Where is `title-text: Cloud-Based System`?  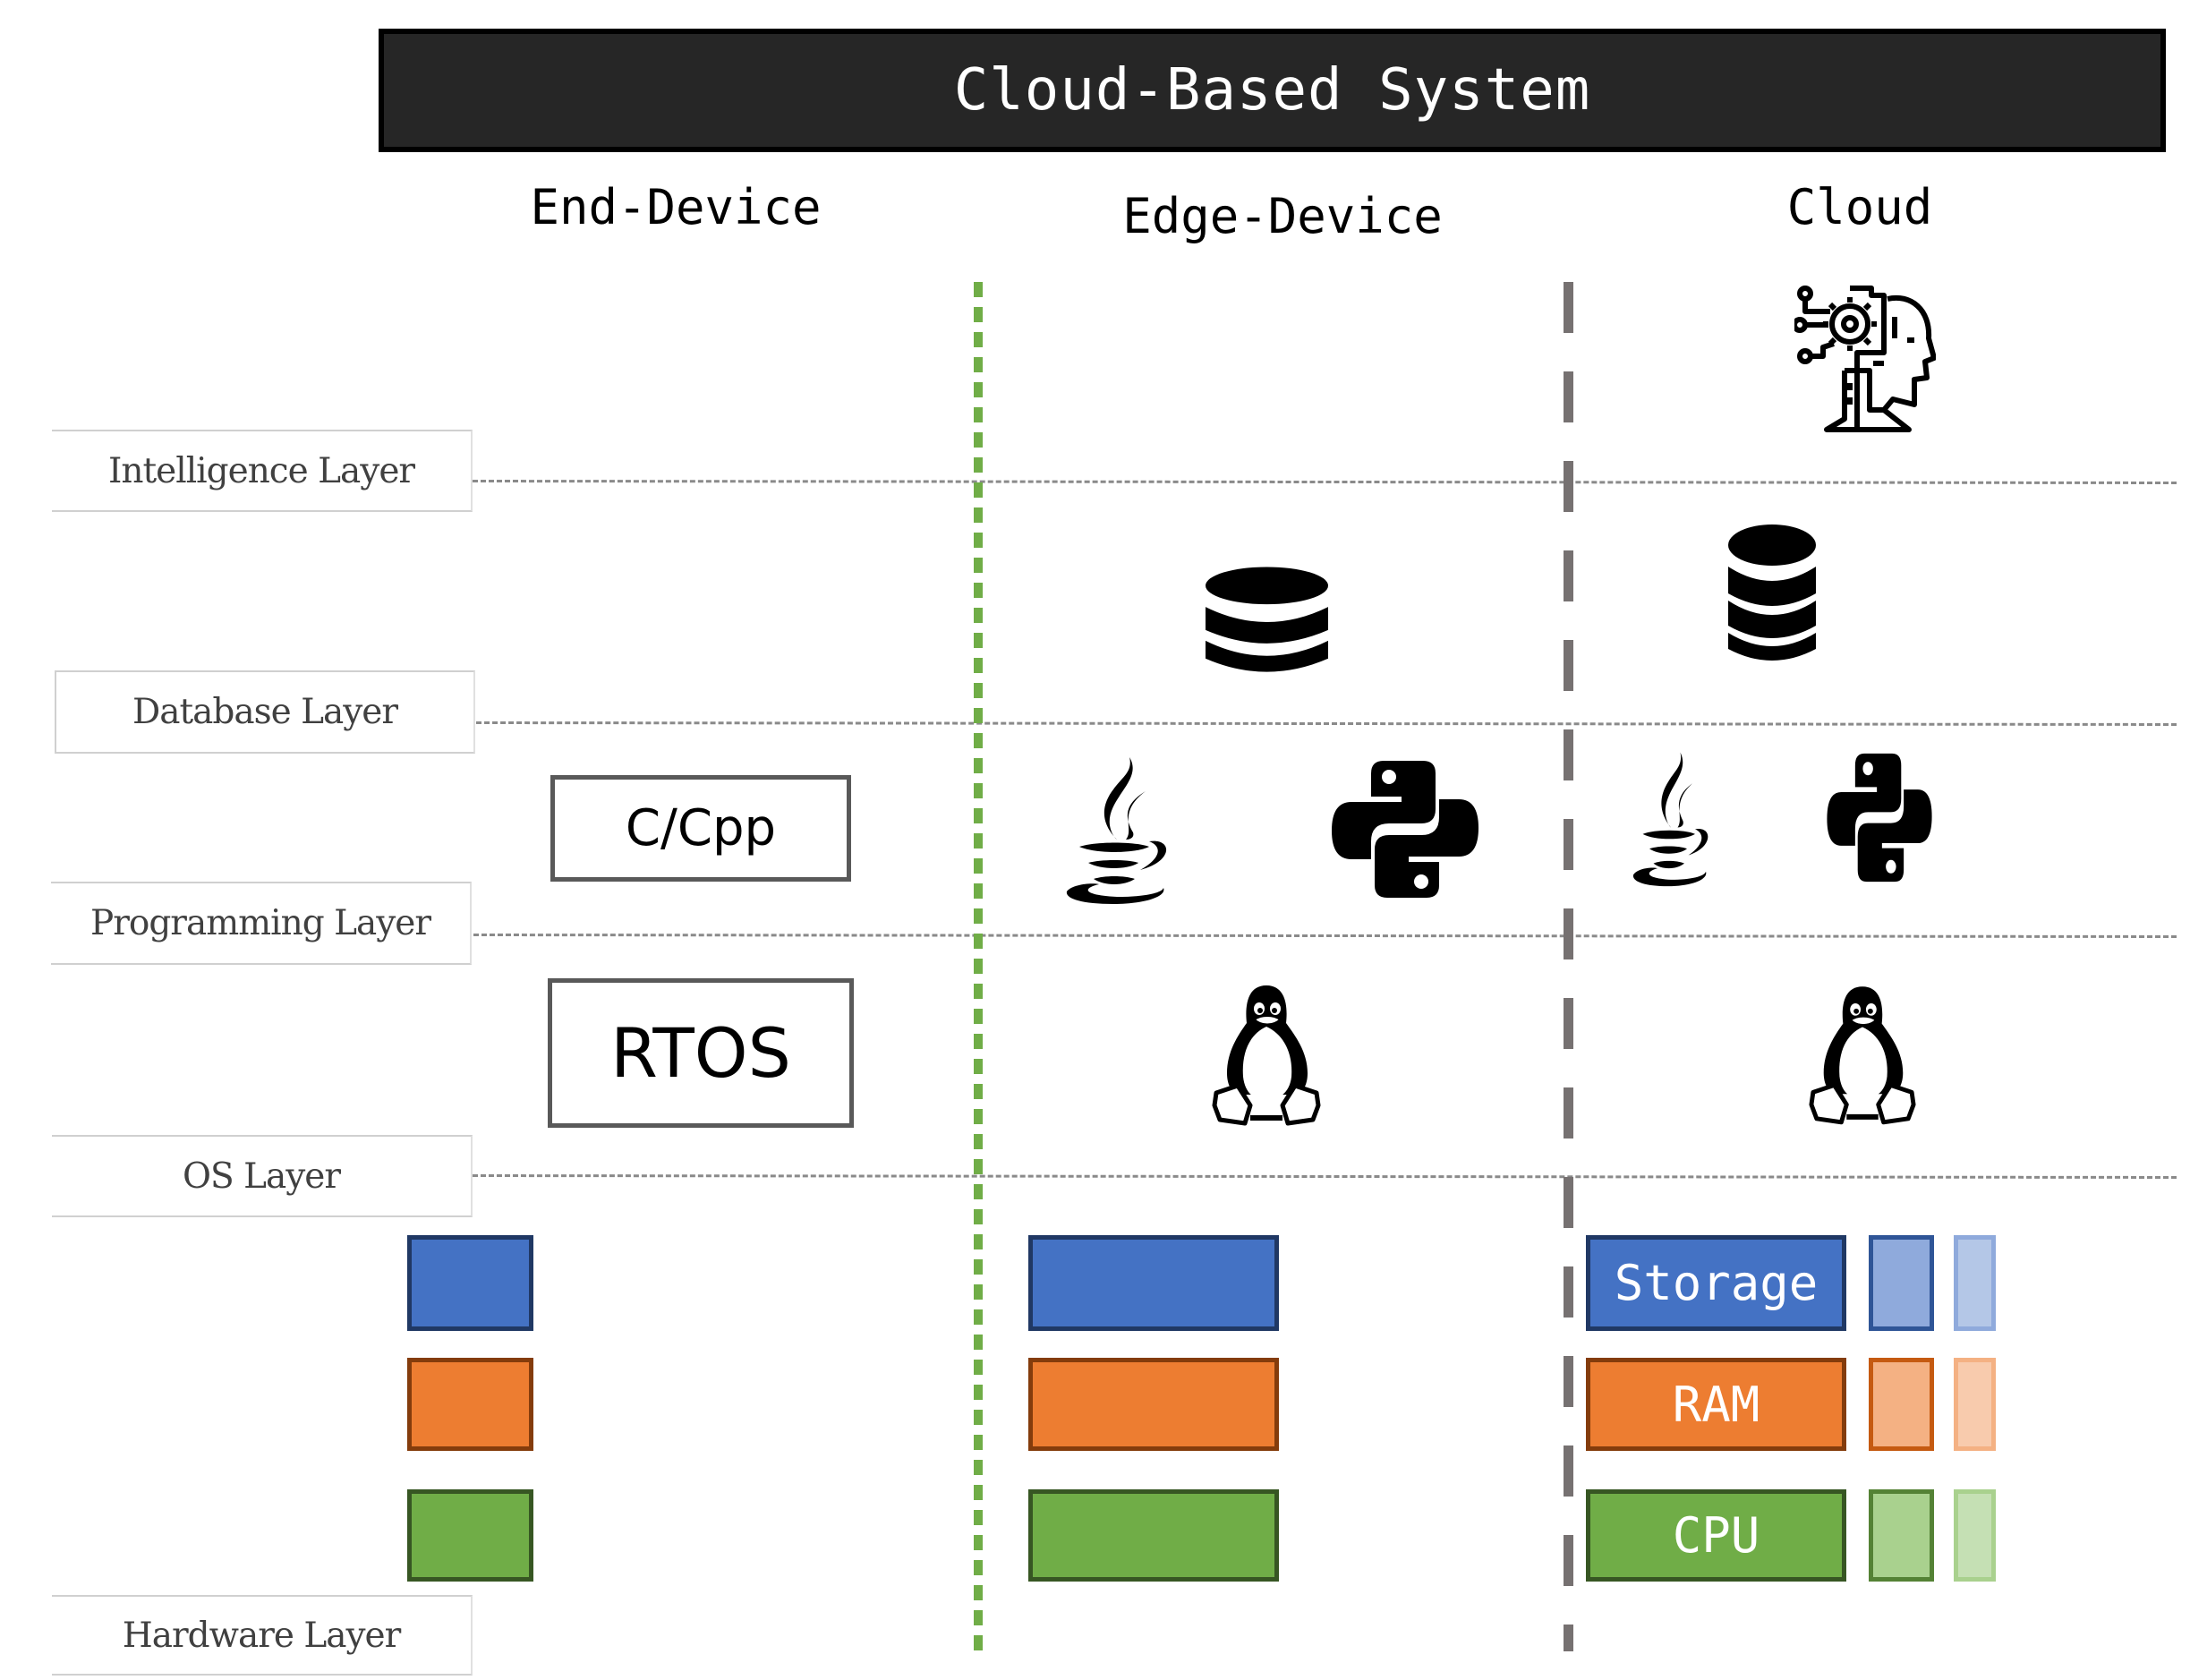 title-text: Cloud-Based System is located at coordinates (1272, 90).